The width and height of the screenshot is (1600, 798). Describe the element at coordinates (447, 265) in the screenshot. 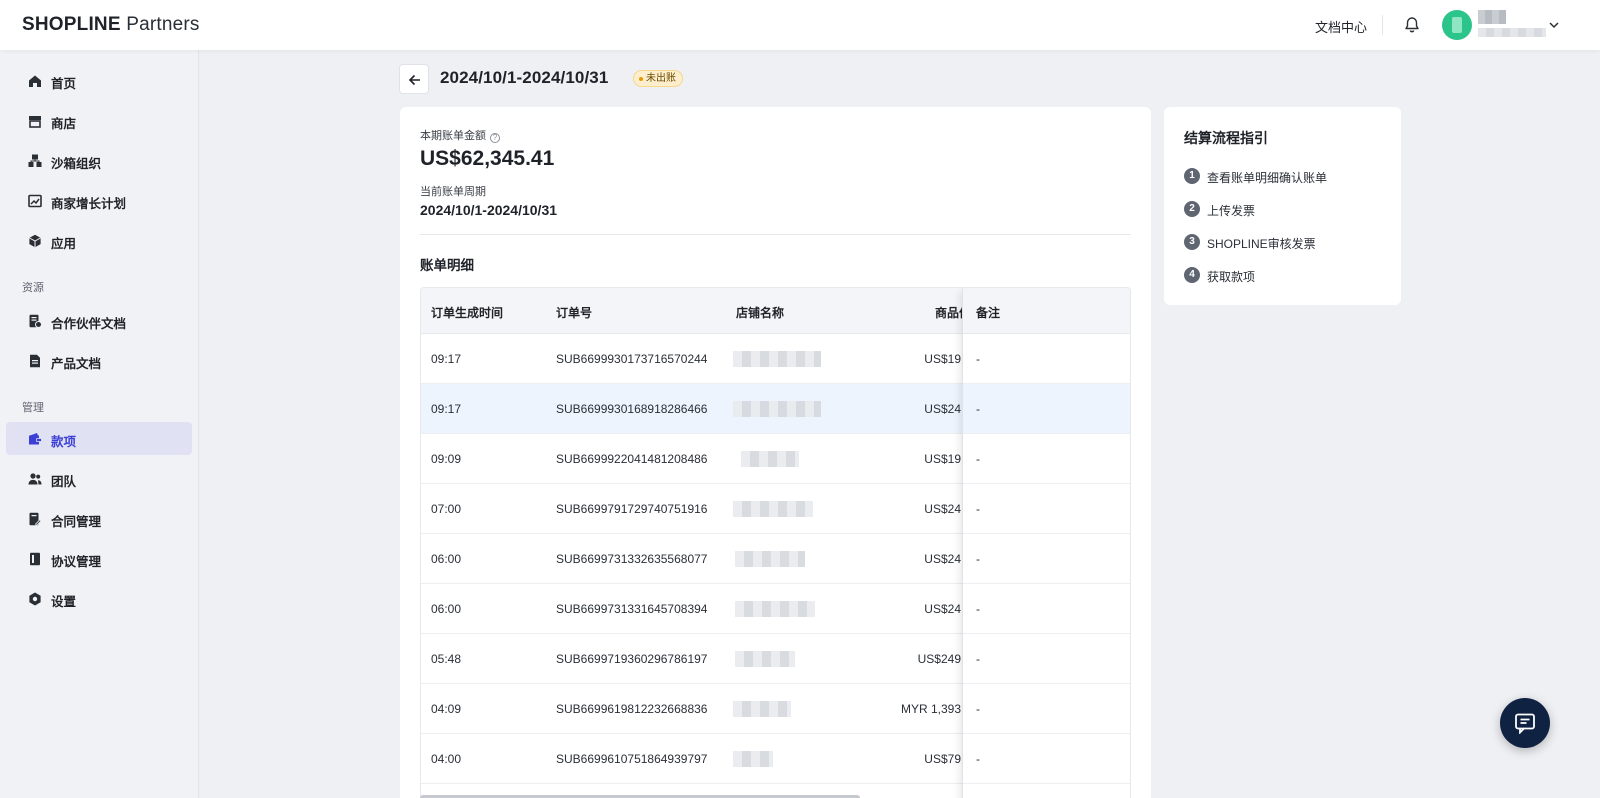

I see `bill-detail-title: 账单明细` at that location.